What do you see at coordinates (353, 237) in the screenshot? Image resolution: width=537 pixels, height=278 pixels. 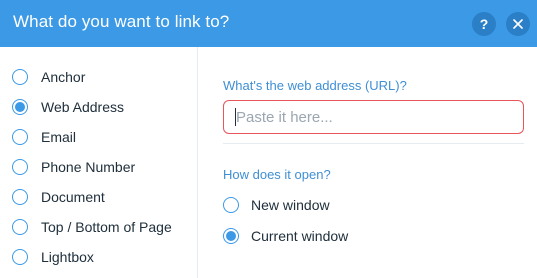 I see `open-option-current-window: Current window` at bounding box center [353, 237].